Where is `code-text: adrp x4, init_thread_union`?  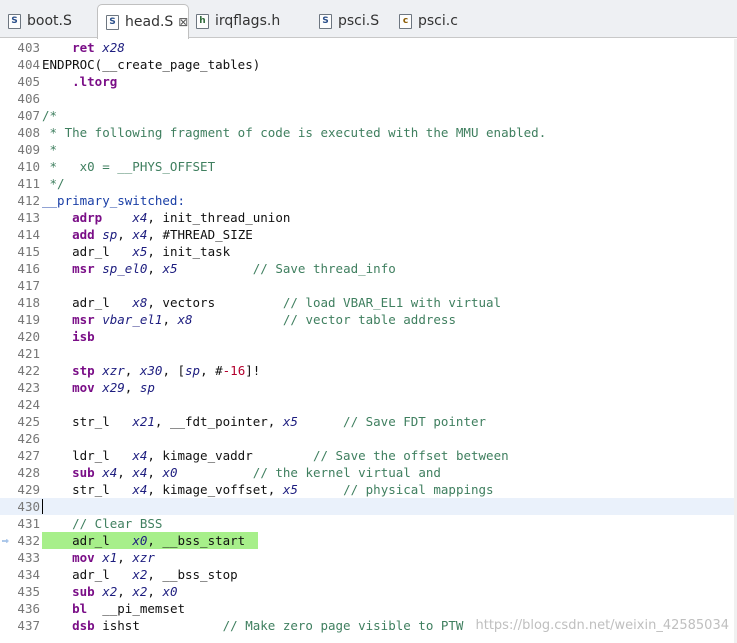 code-text: adrp x4, init_thread_union is located at coordinates (166, 217).